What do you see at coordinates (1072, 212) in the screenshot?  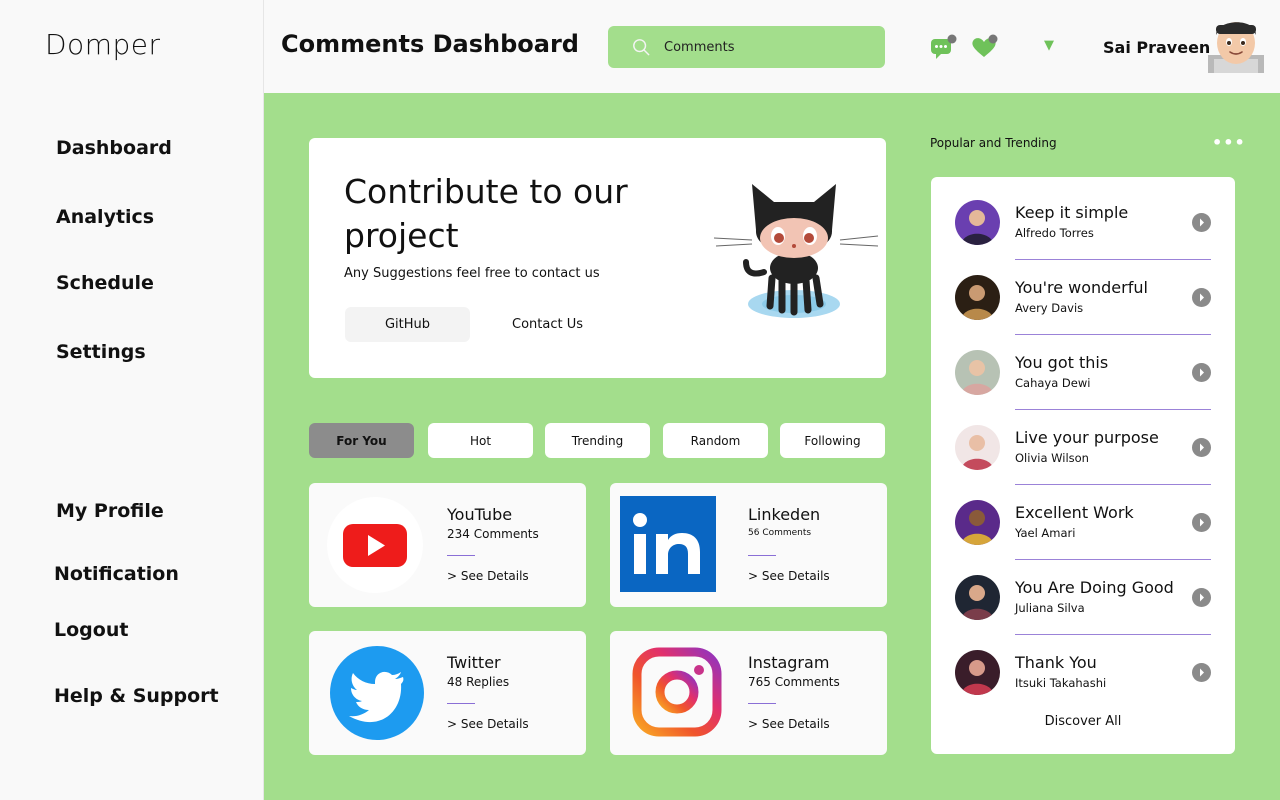 I see `trending-text: Keep it simple` at bounding box center [1072, 212].